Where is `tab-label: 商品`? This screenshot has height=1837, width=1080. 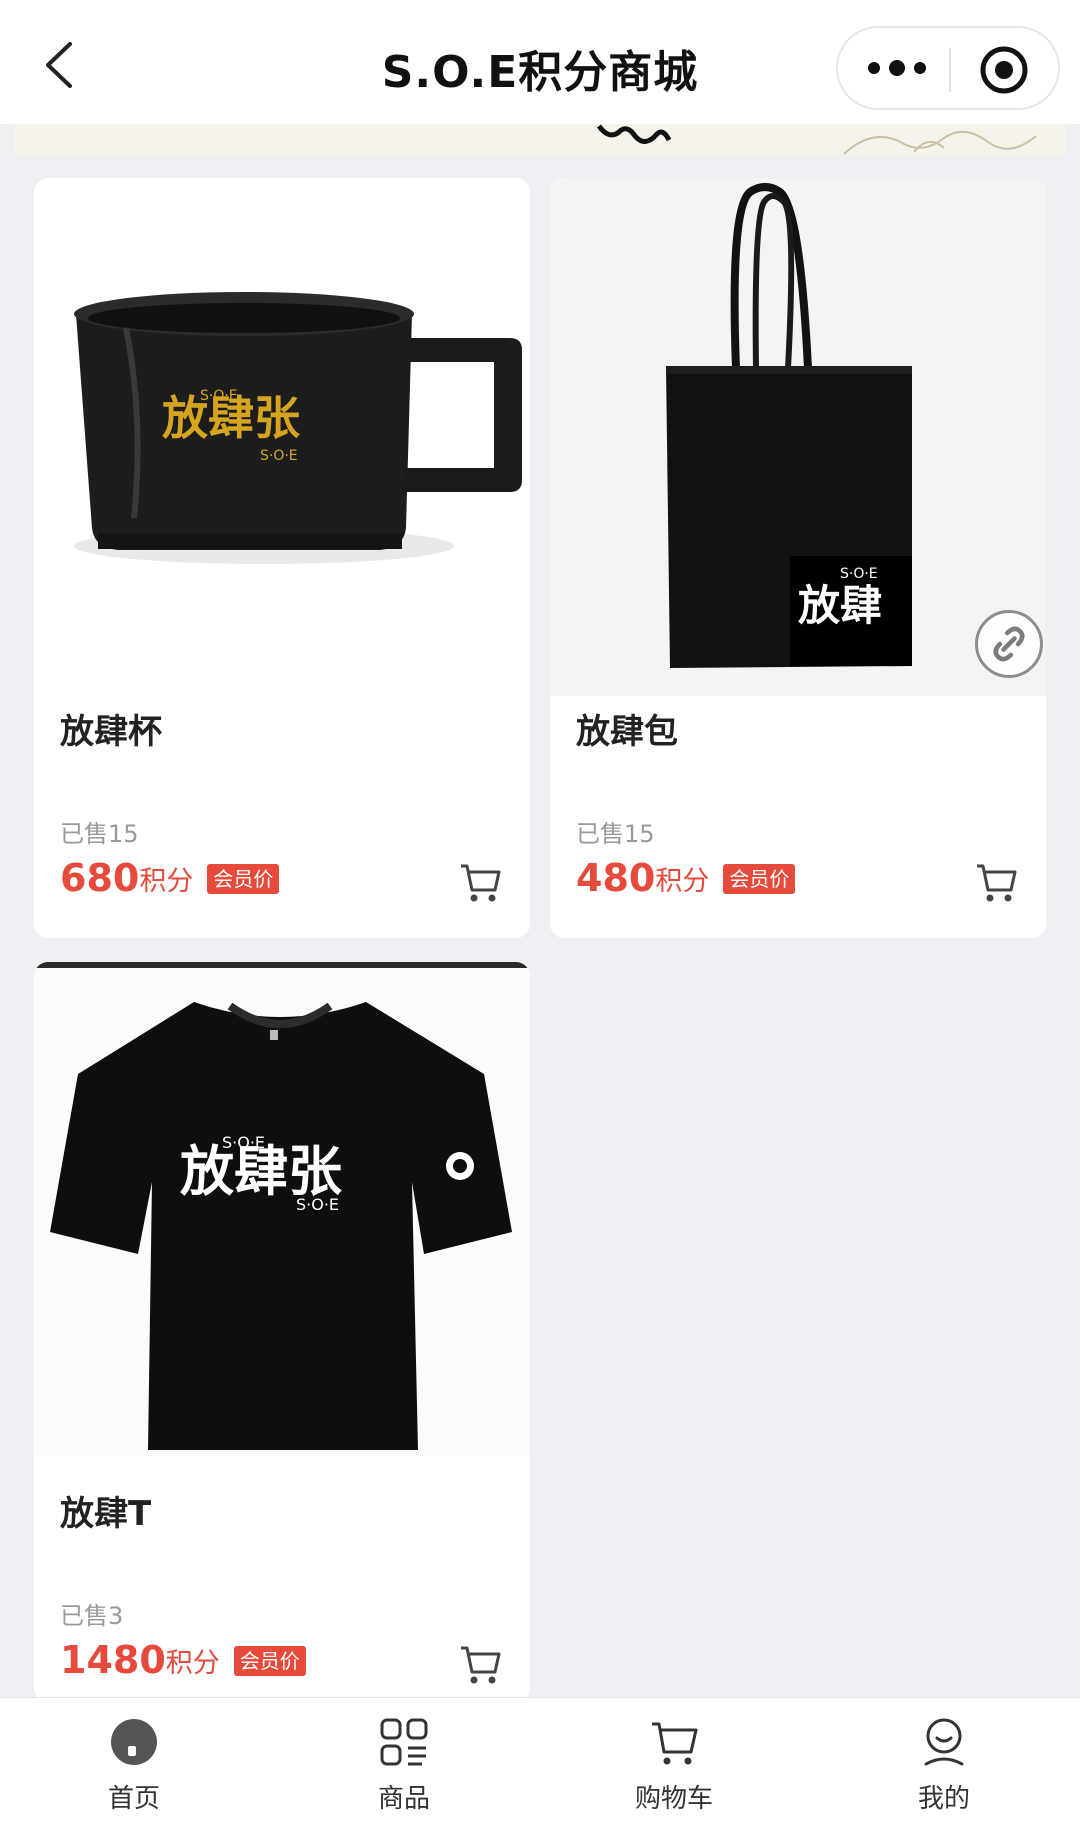
tab-label: 商品 is located at coordinates (403, 1799).